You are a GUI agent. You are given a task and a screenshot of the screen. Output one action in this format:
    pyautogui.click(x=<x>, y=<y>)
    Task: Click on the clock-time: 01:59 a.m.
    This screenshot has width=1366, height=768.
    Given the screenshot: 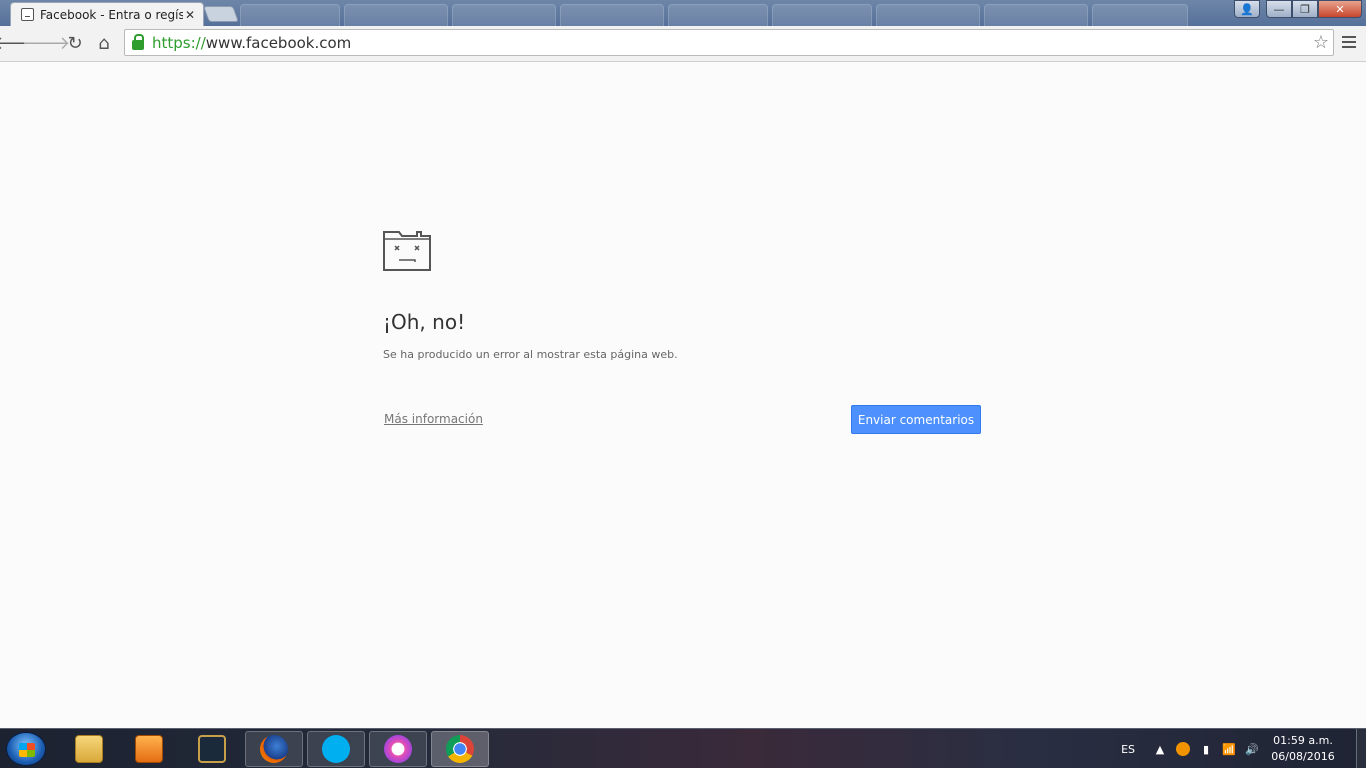 What is the action you would take?
    pyautogui.click(x=1303, y=740)
    